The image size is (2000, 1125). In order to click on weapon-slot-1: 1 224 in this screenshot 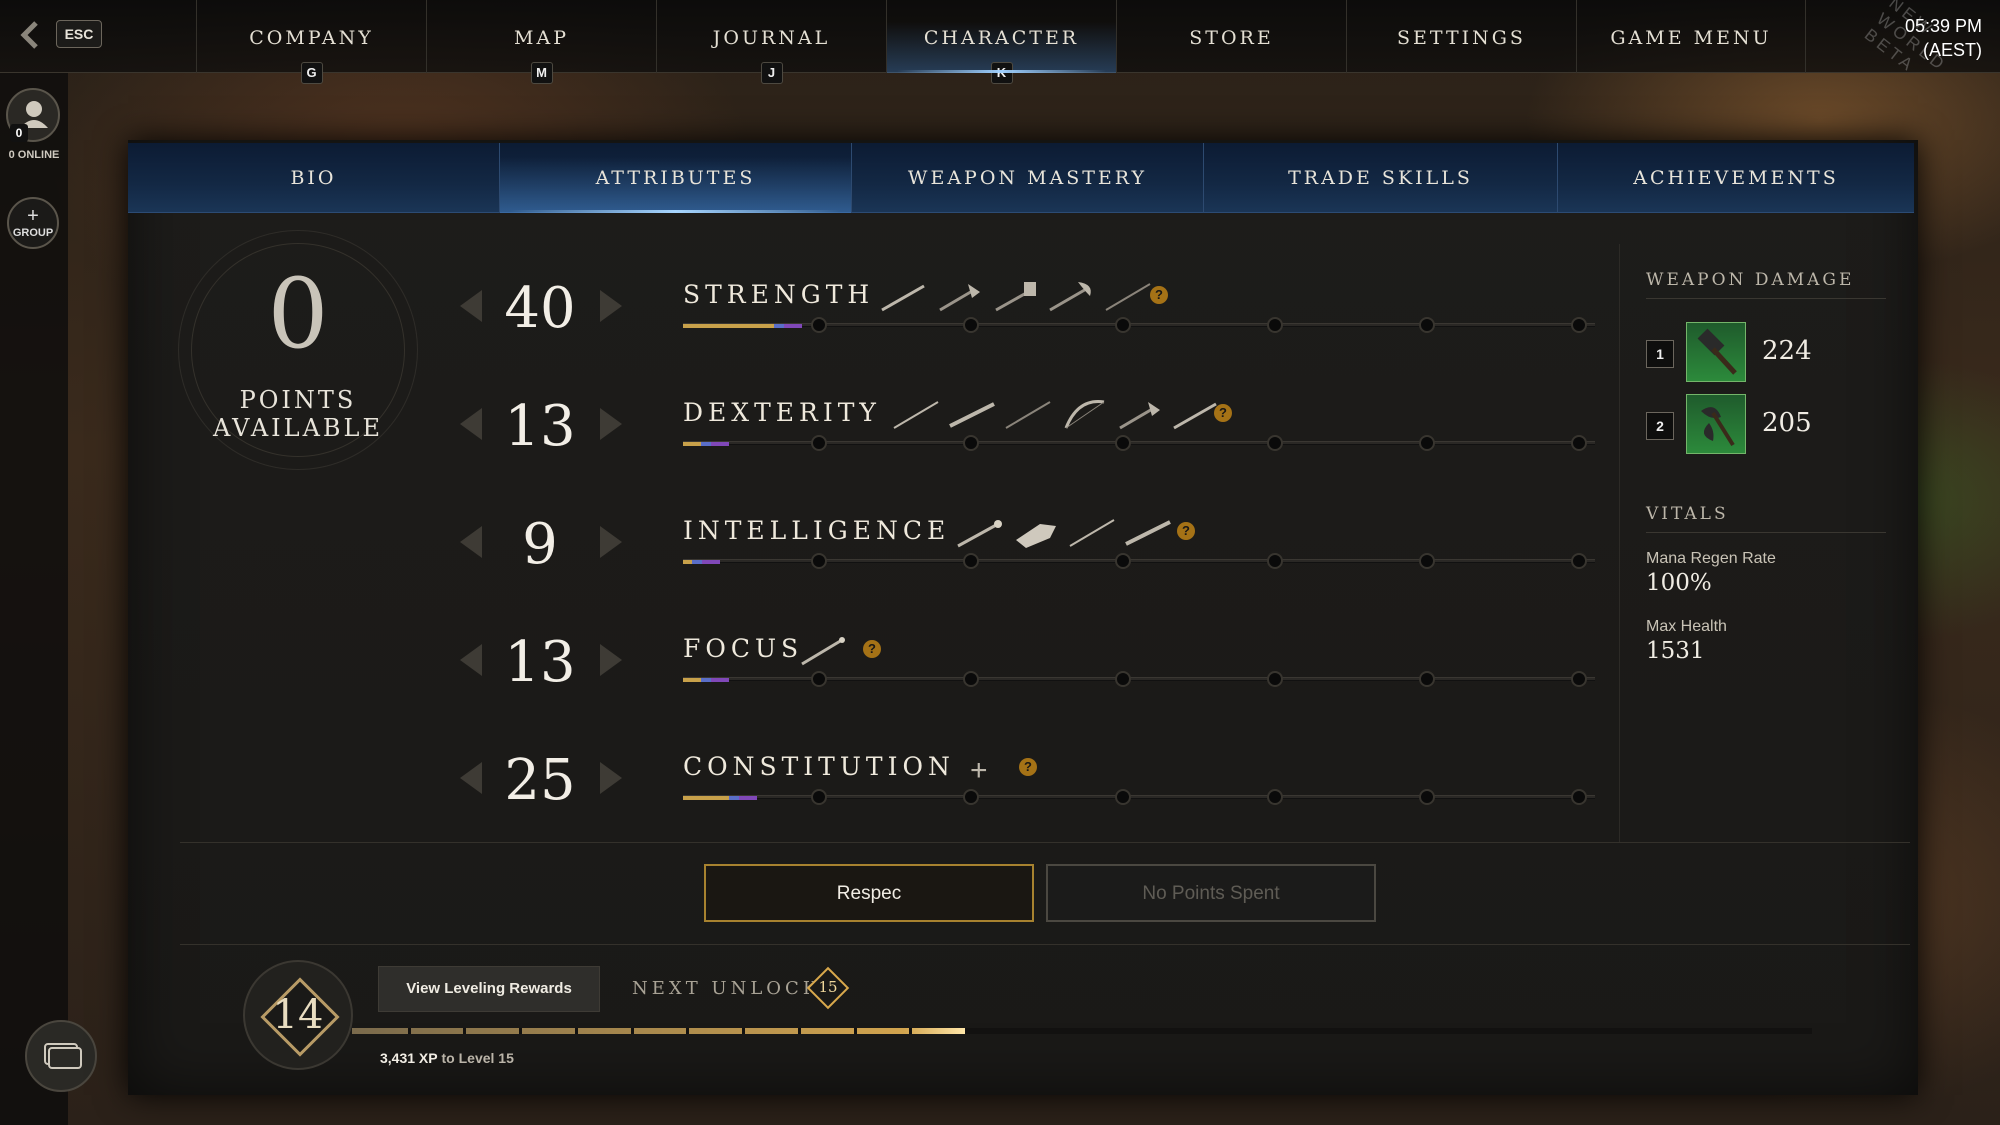, I will do `click(1771, 353)`.